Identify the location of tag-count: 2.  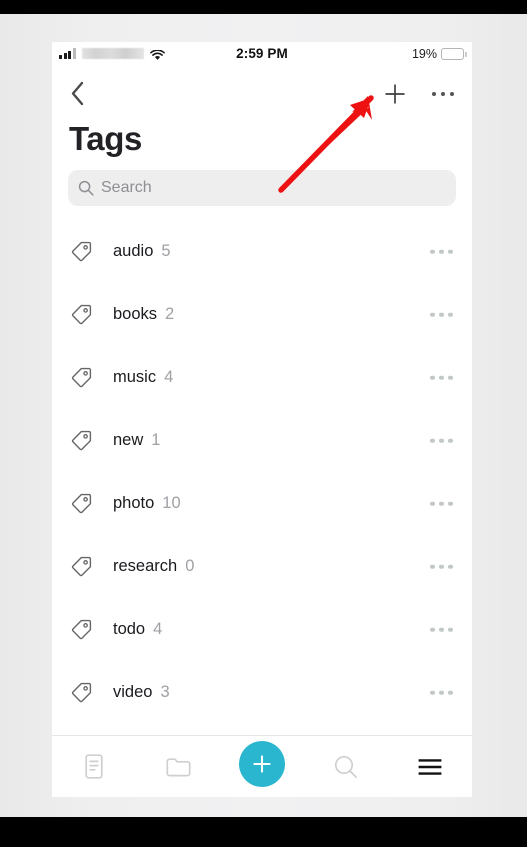
(170, 314).